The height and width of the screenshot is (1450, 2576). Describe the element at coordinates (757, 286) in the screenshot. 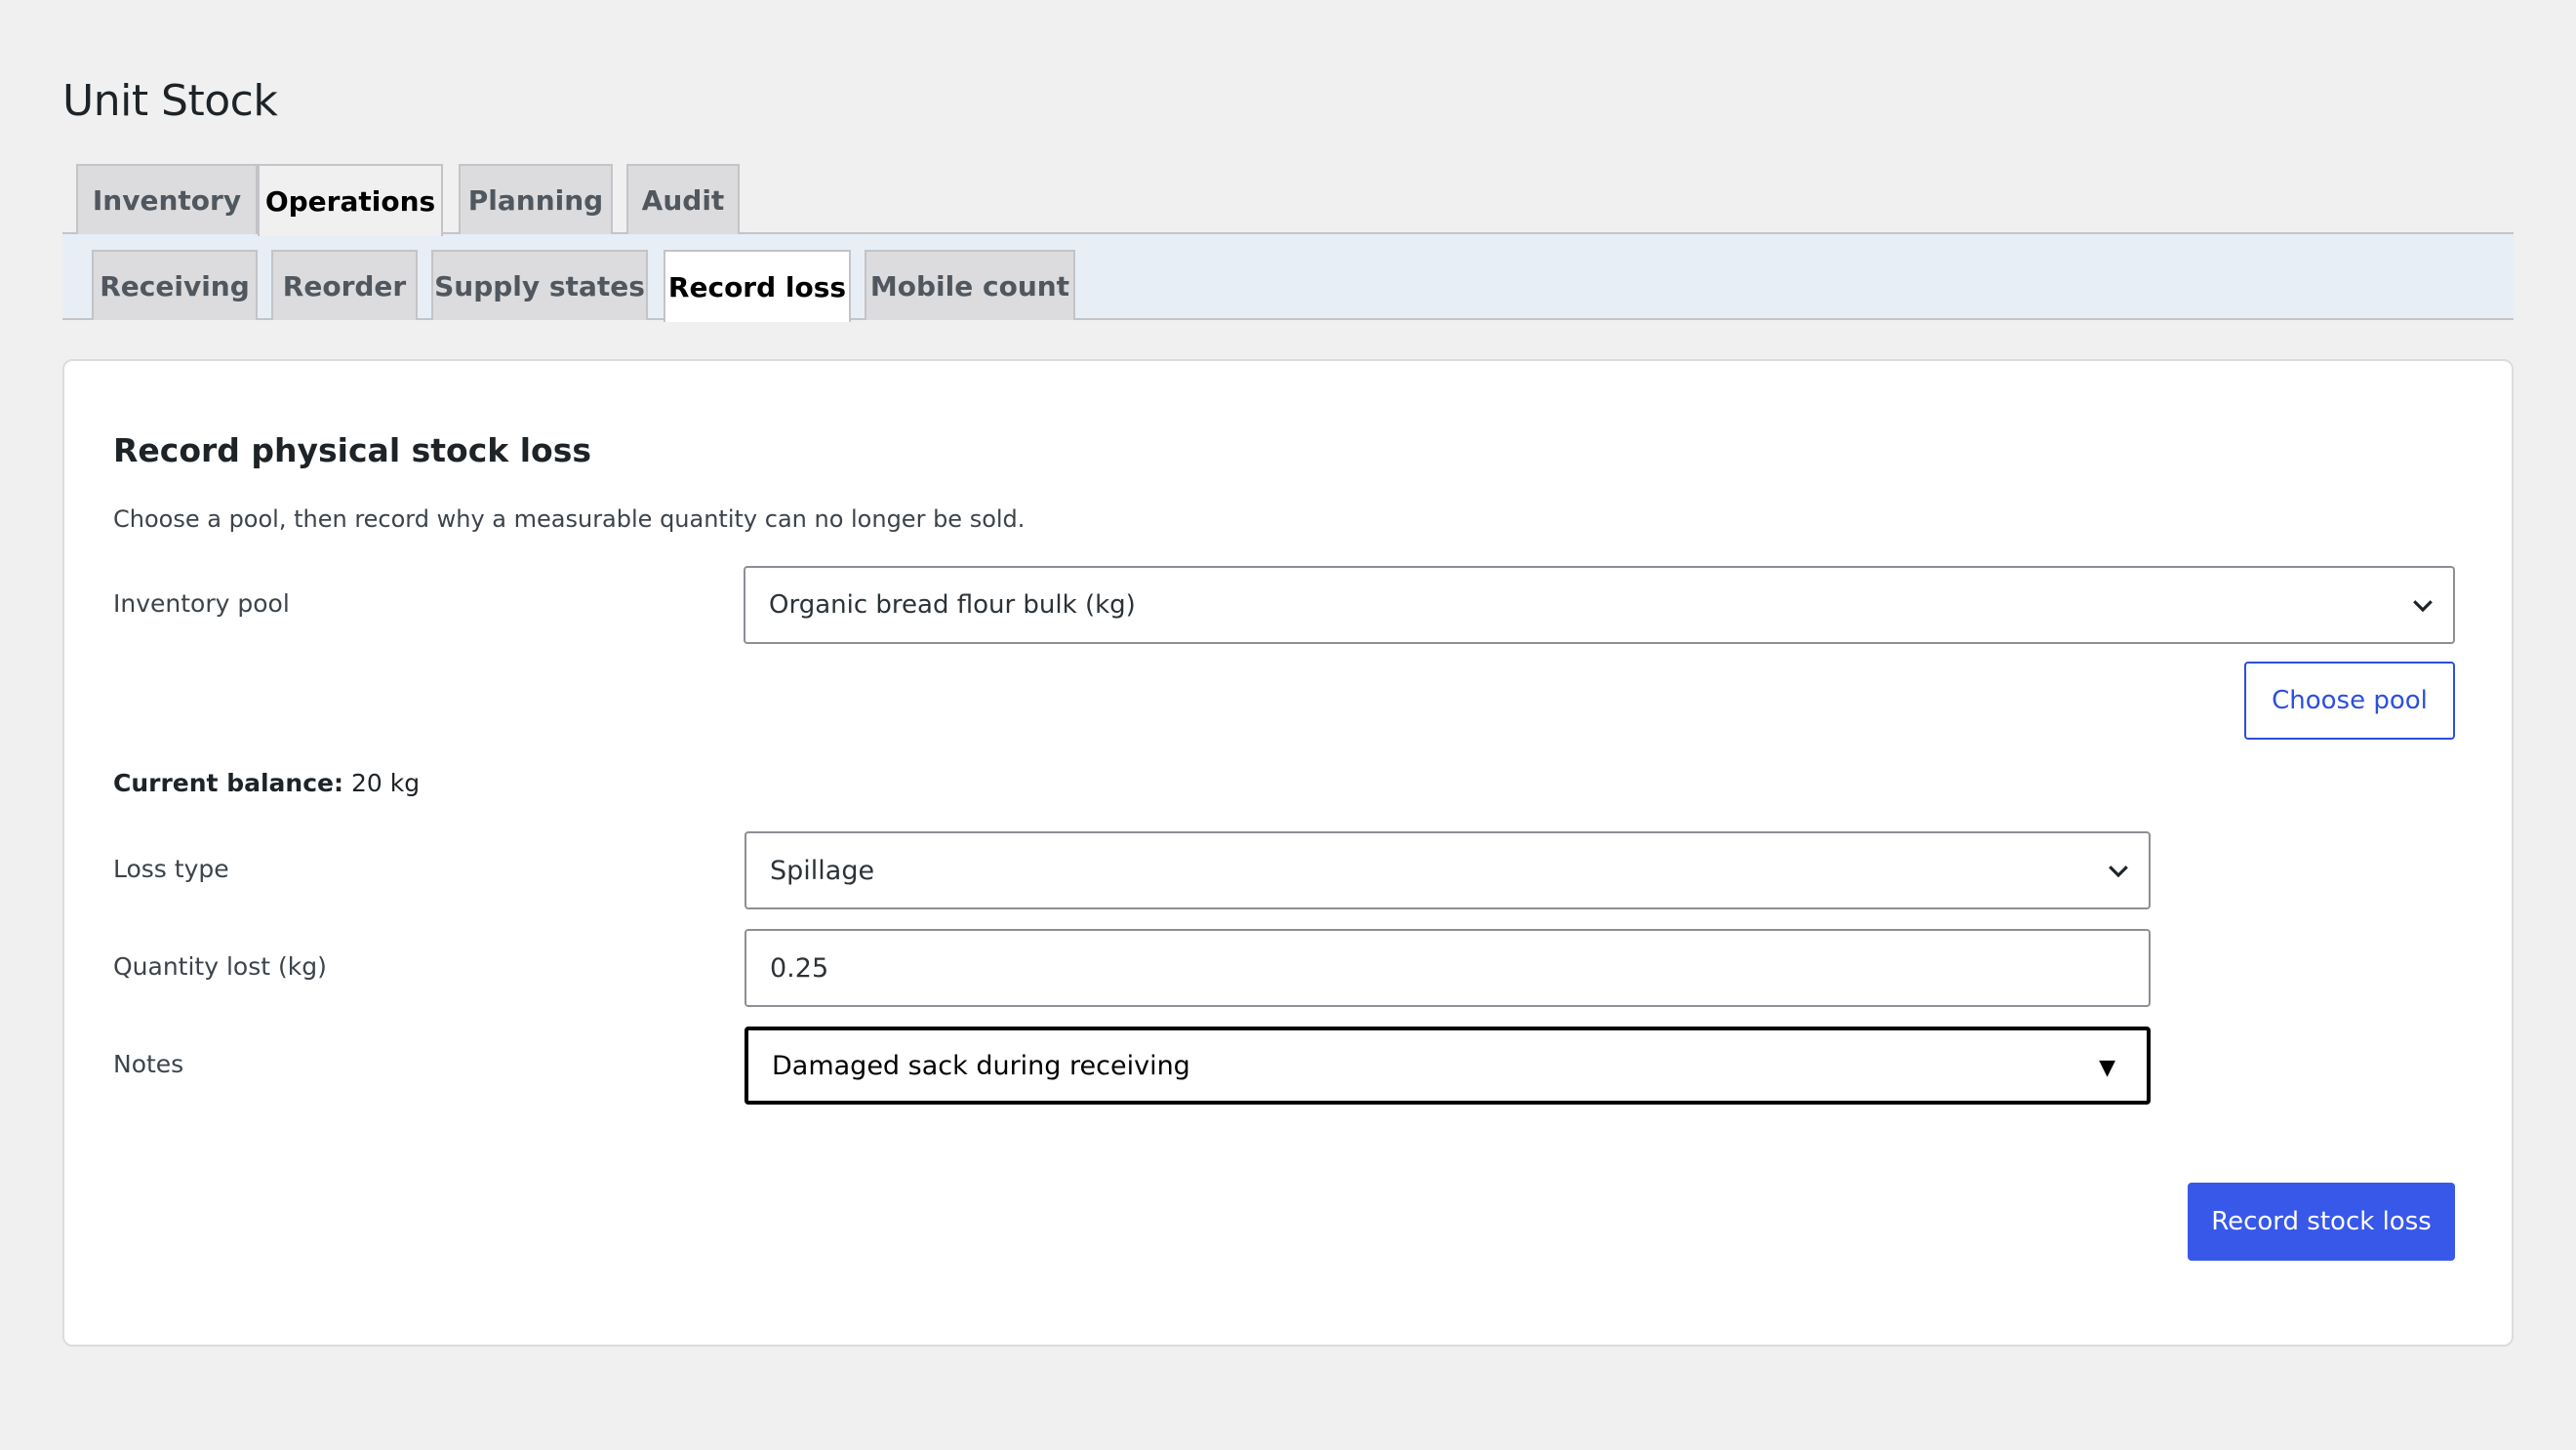

I see `subtab-record-loss: Record loss` at that location.